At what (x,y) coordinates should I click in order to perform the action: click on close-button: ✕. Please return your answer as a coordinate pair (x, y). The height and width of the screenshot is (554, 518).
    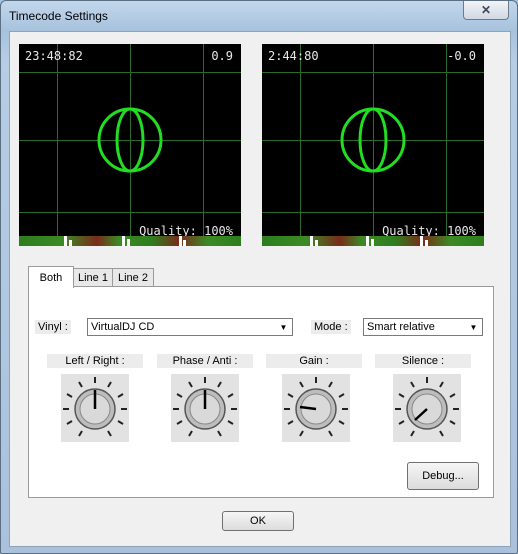
    Looking at the image, I should click on (486, 10).